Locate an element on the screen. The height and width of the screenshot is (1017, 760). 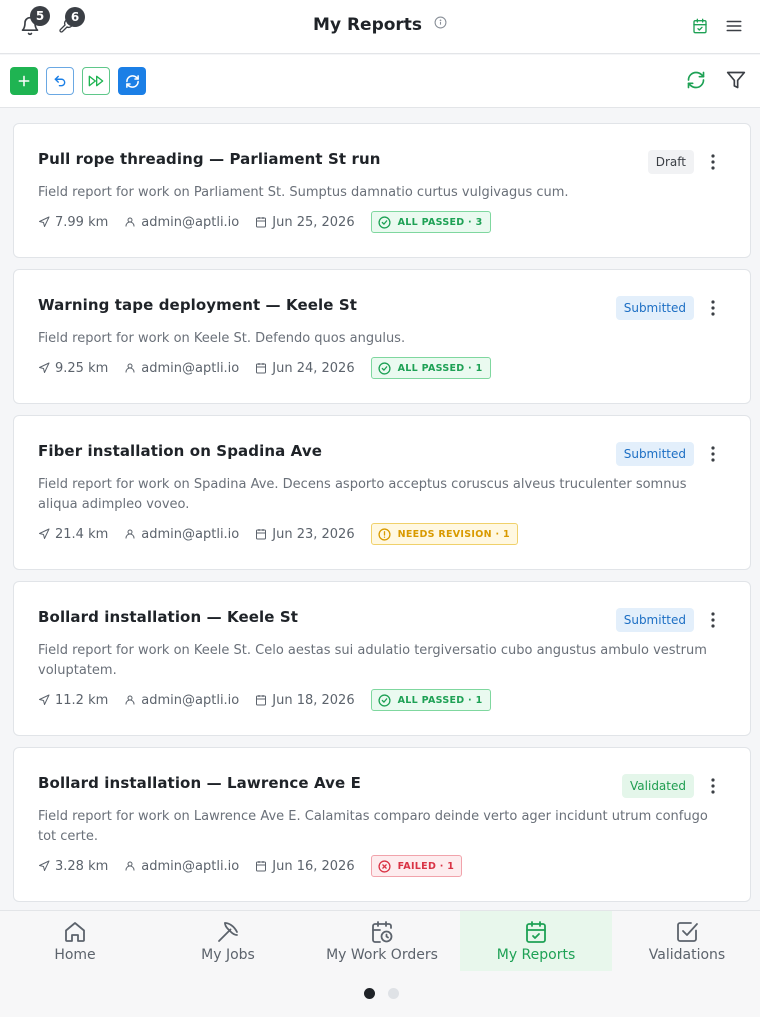
page-dot is located at coordinates (393, 993).